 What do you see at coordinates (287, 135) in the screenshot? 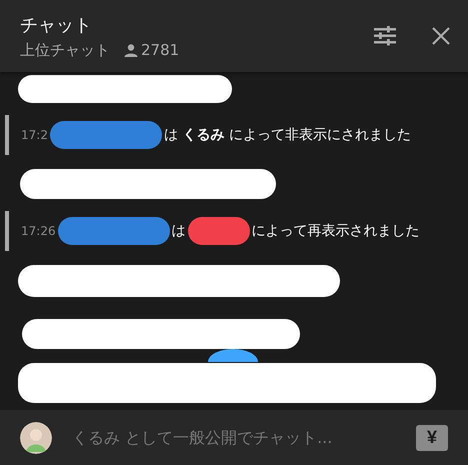
I see `moderation-message: は くるみ によって非表示にされました` at bounding box center [287, 135].